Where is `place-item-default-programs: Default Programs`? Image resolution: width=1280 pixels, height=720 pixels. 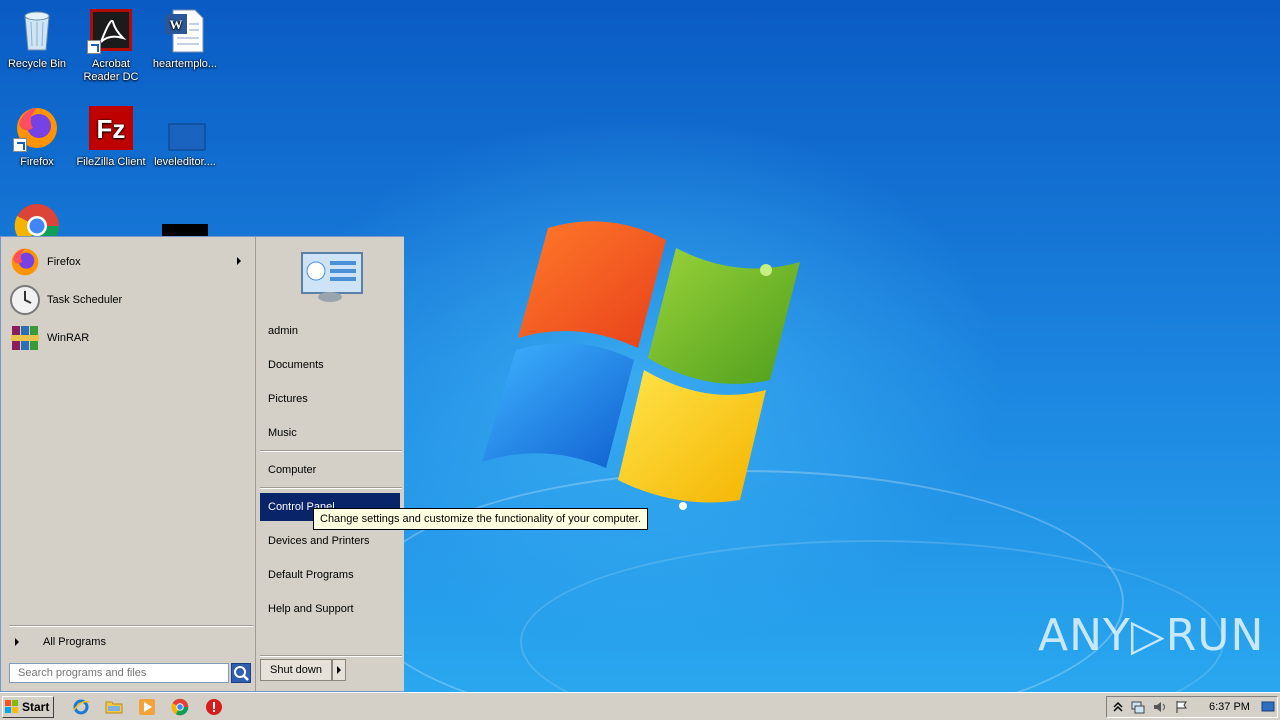 place-item-default-programs: Default Programs is located at coordinates (330, 575).